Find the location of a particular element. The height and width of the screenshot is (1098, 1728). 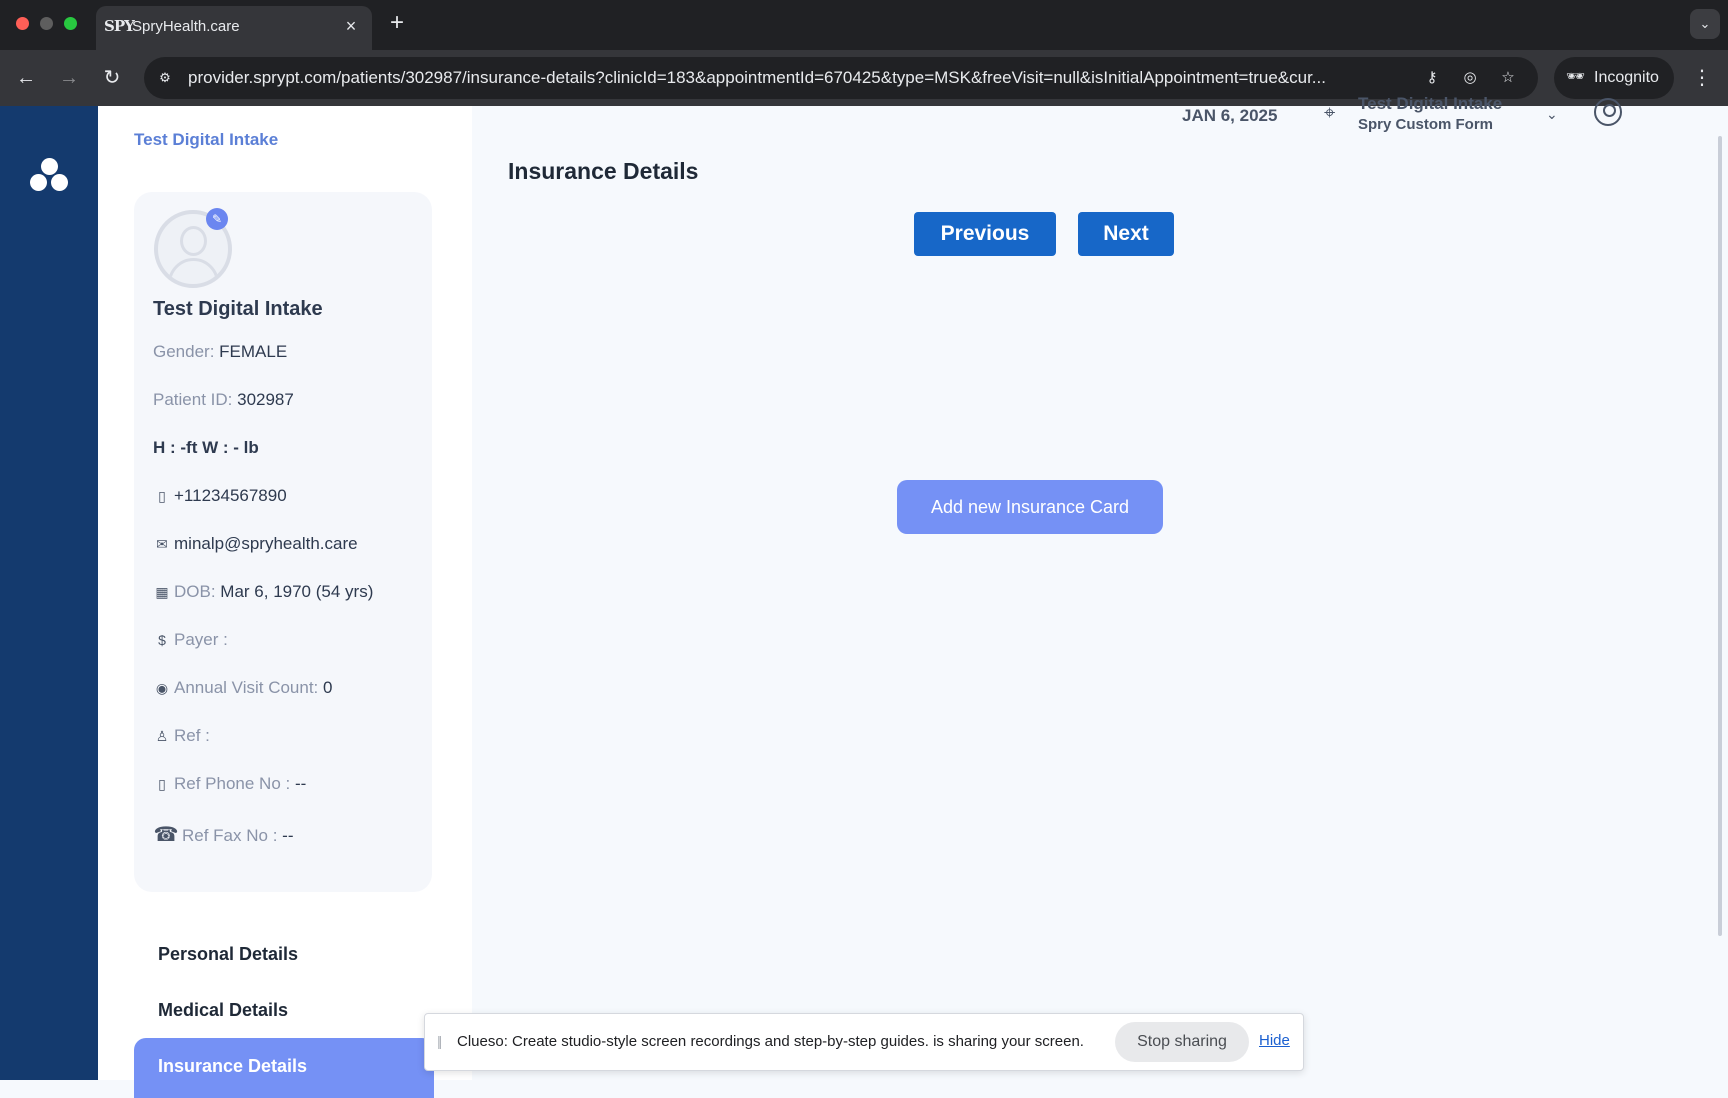

tab-search-icon: ⌄ is located at coordinates (1705, 24).